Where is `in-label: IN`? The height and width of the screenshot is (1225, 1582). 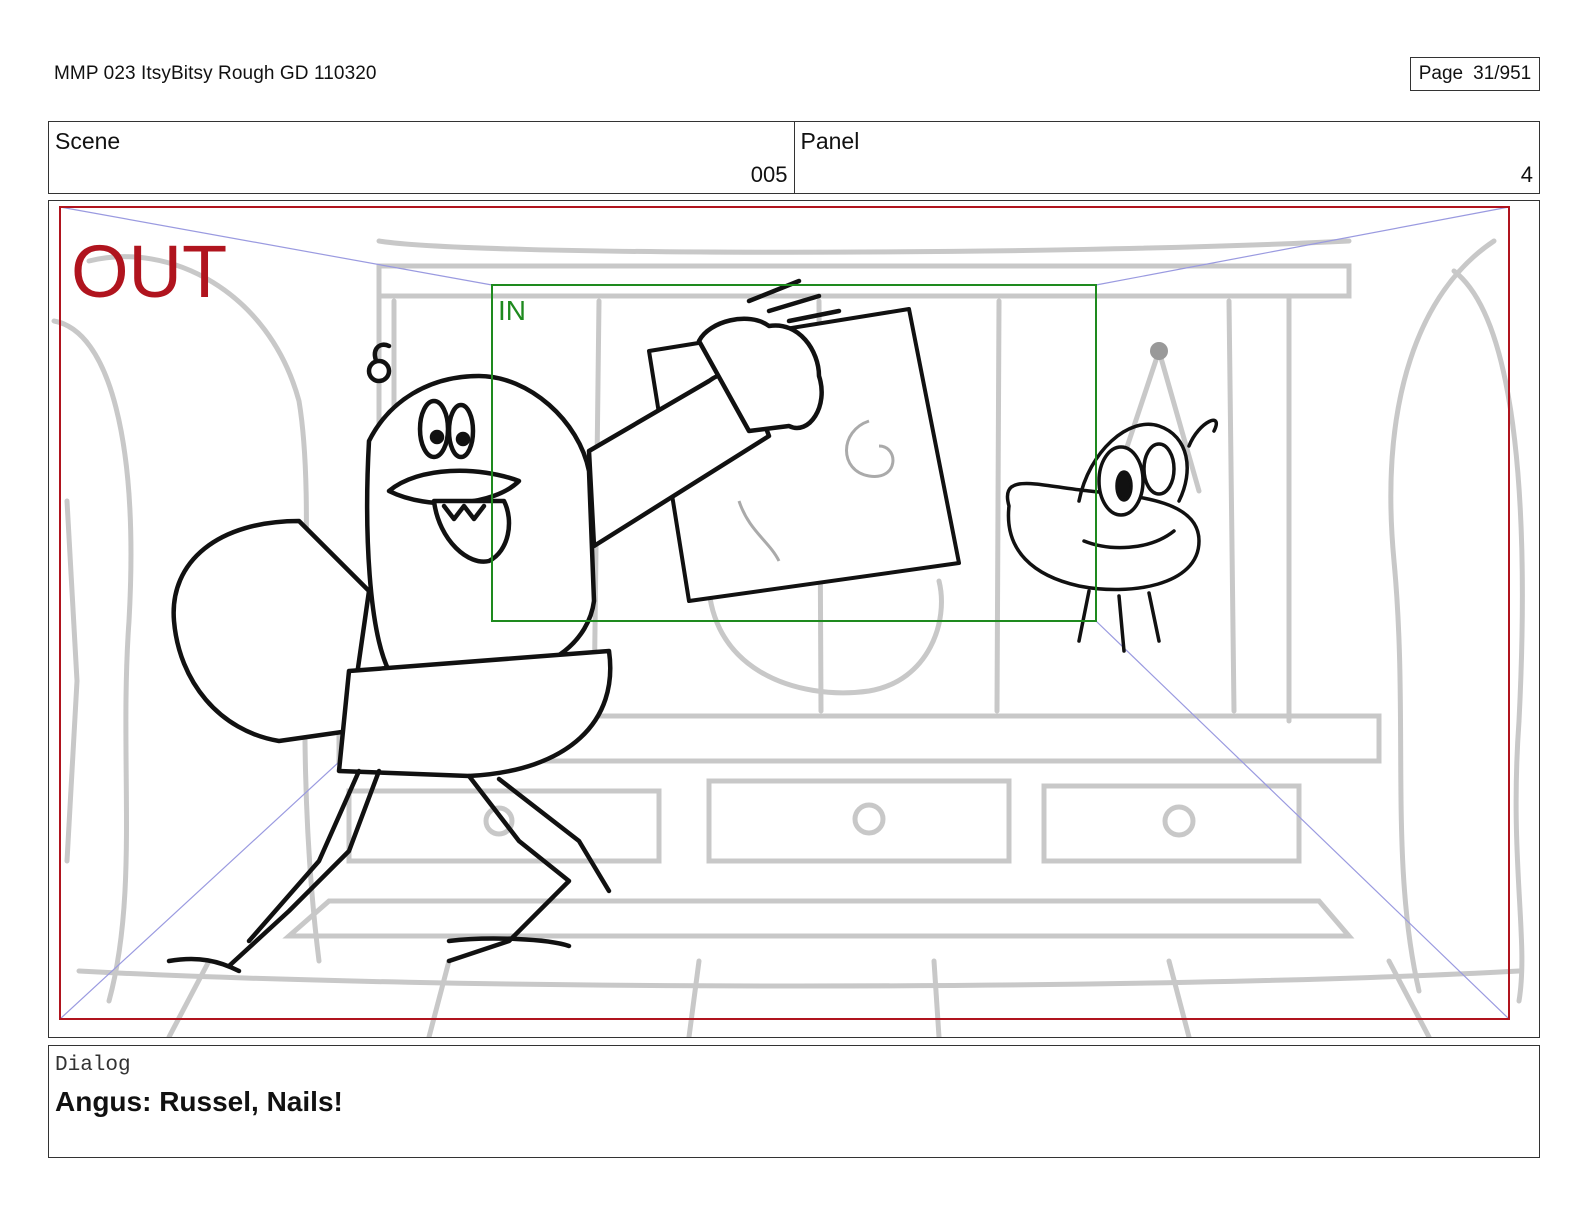
in-label: IN is located at coordinates (512, 310).